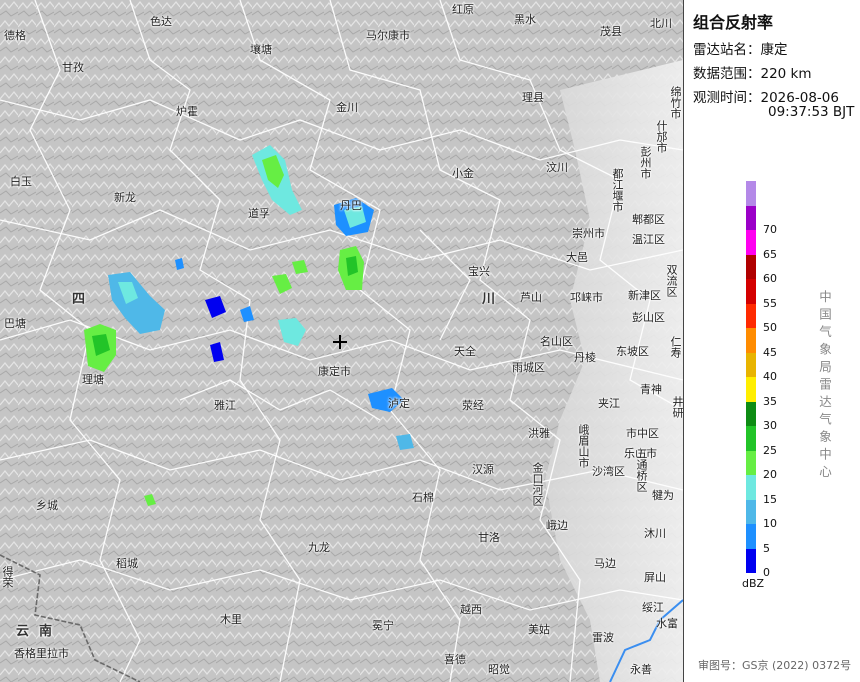 The width and height of the screenshot is (860, 682). Describe the element at coordinates (125, 197) in the screenshot. I see `place-label: 新龙` at that location.